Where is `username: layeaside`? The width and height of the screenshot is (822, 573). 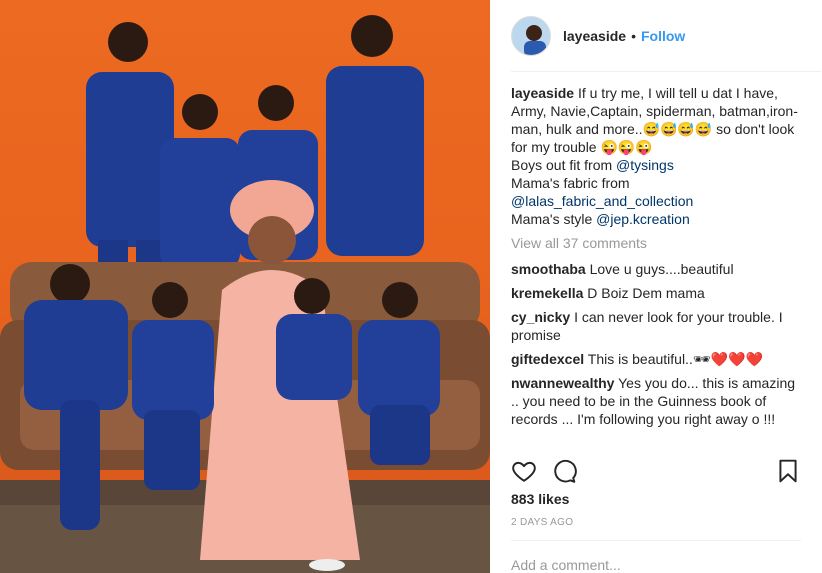 username: layeaside is located at coordinates (594, 36).